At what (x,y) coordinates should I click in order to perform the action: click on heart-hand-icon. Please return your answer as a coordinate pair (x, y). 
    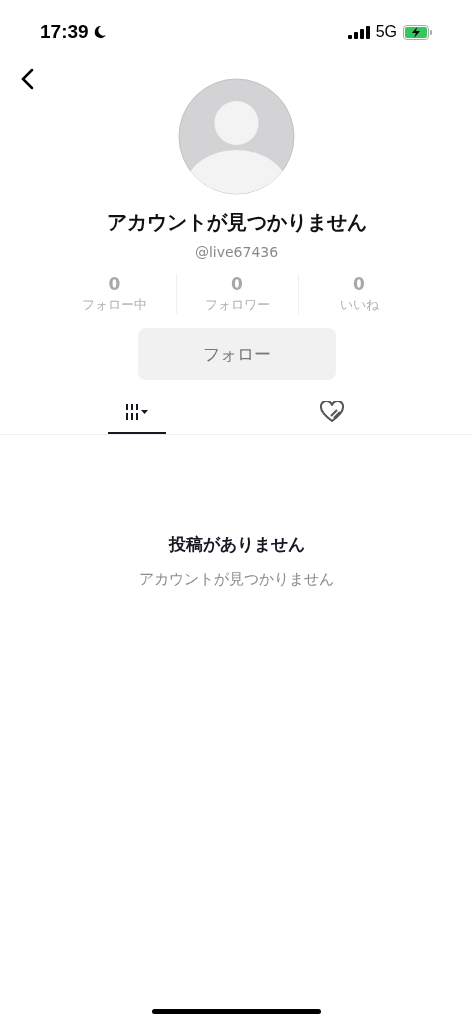
    Looking at the image, I should click on (331, 412).